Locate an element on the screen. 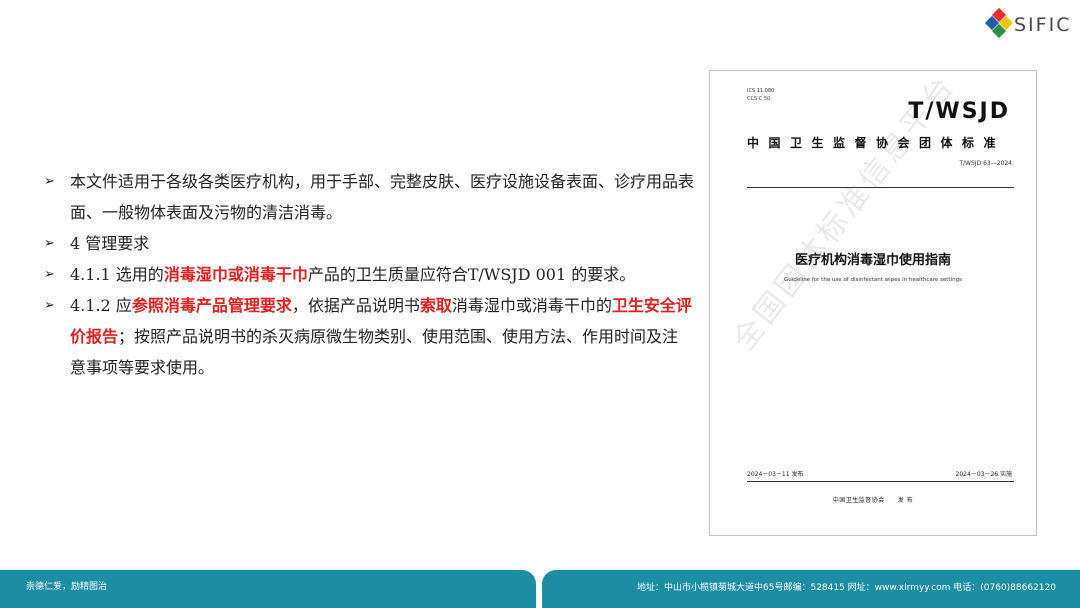 Image resolution: width=1080 pixels, height=608 pixels. footer-slogan: 崇德仁爱，励精图治 is located at coordinates (67, 587).